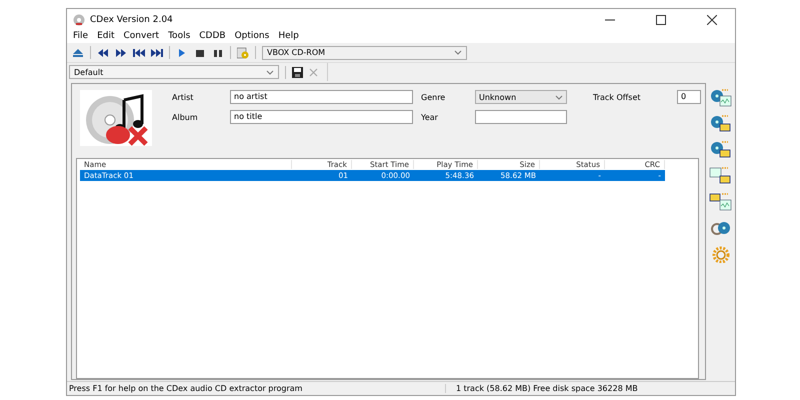 This screenshot has height=400, width=800. What do you see at coordinates (433, 97) in the screenshot?
I see `field-label: Genre` at bounding box center [433, 97].